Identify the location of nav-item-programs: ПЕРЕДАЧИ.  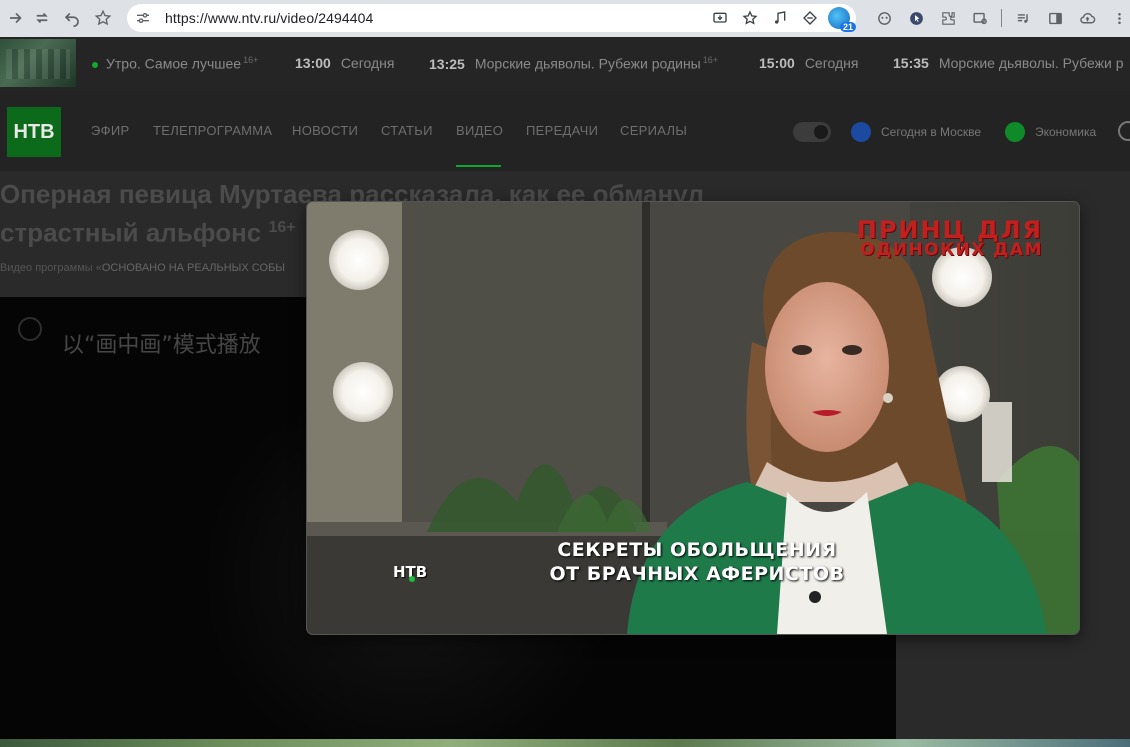
(562, 130).